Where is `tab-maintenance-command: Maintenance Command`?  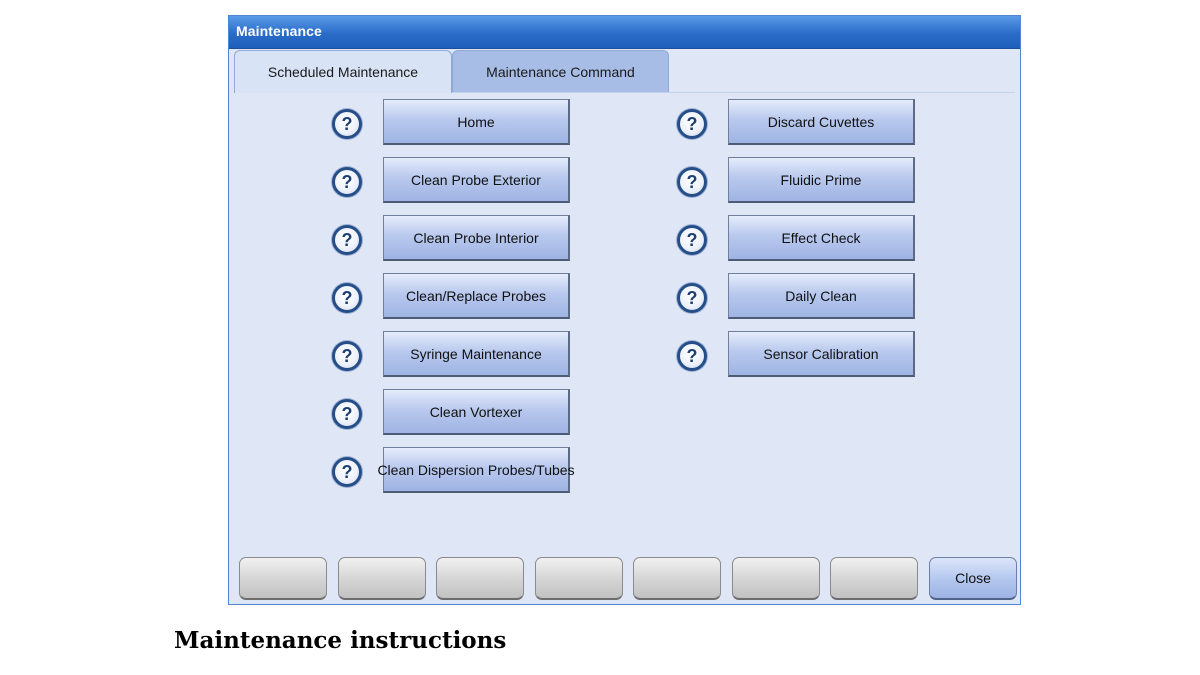
tab-maintenance-command: Maintenance Command is located at coordinates (560, 71).